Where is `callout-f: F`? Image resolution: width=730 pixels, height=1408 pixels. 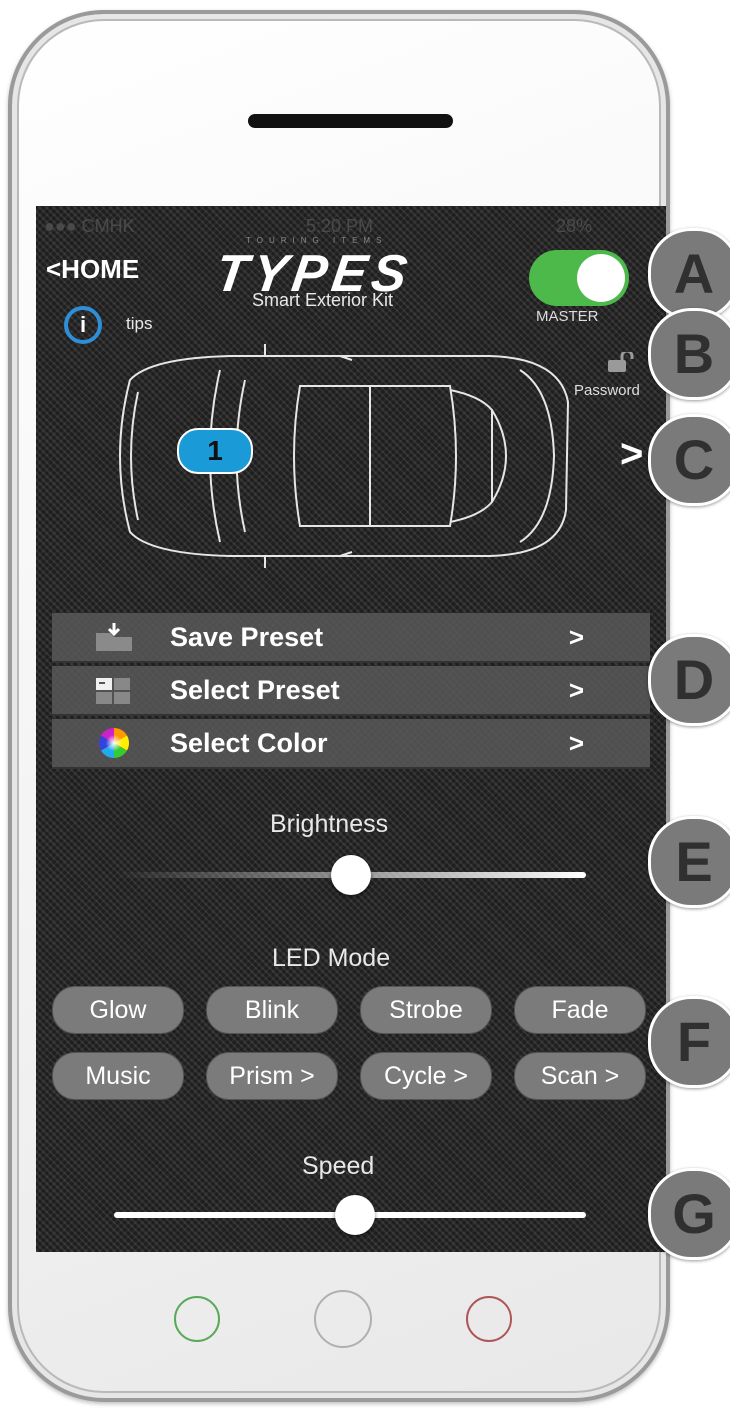
callout-f: F is located at coordinates (689, 1042).